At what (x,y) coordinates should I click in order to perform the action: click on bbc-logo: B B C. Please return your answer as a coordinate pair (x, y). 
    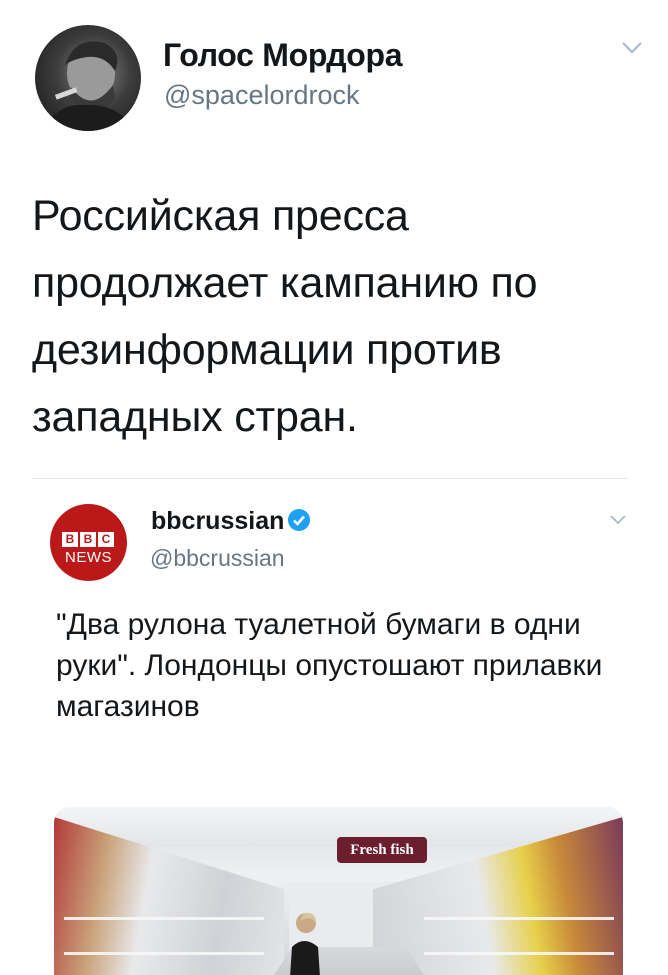
    Looking at the image, I should click on (88, 539).